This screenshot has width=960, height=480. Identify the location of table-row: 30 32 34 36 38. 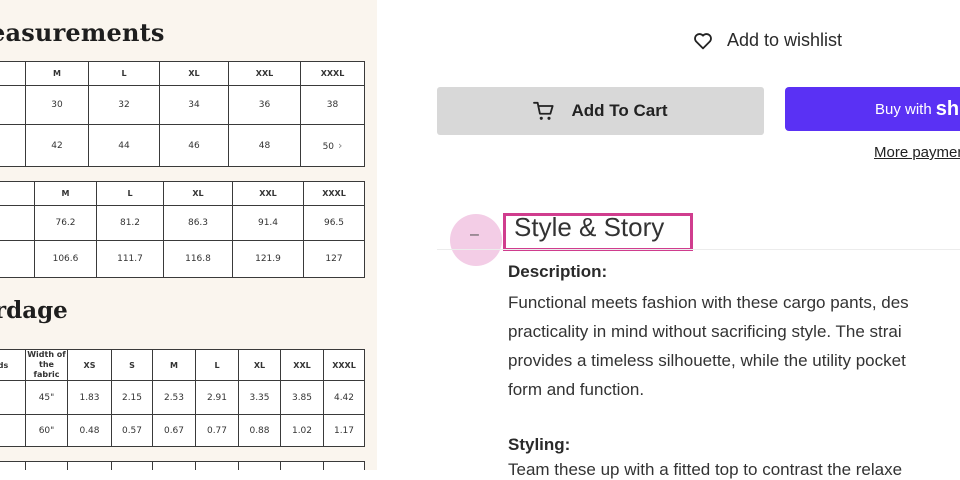
(182, 105).